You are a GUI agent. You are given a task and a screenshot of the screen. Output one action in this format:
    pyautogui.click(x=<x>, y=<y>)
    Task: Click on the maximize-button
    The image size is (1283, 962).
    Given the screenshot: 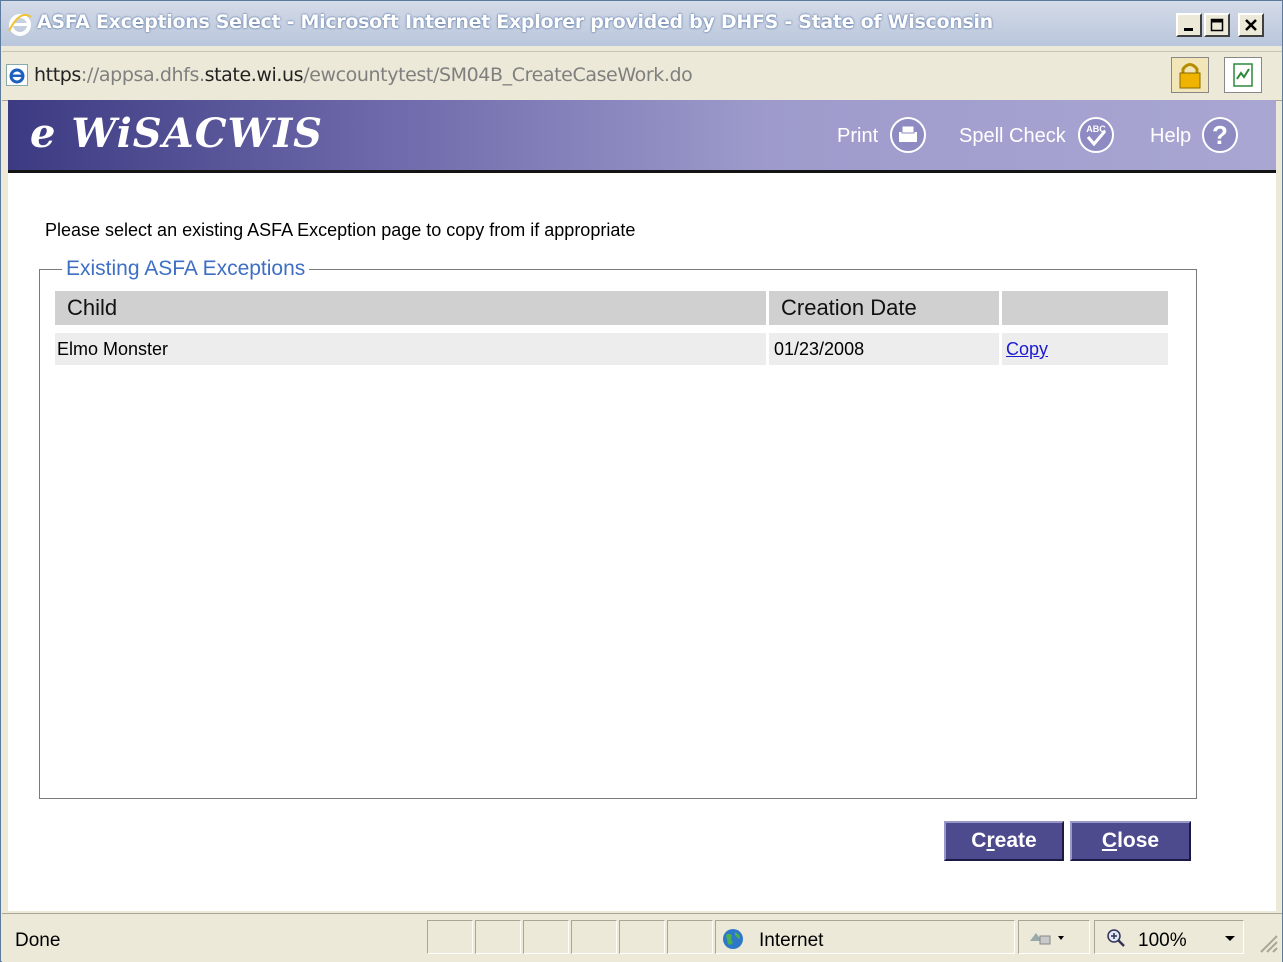 What is the action you would take?
    pyautogui.click(x=1217, y=25)
    